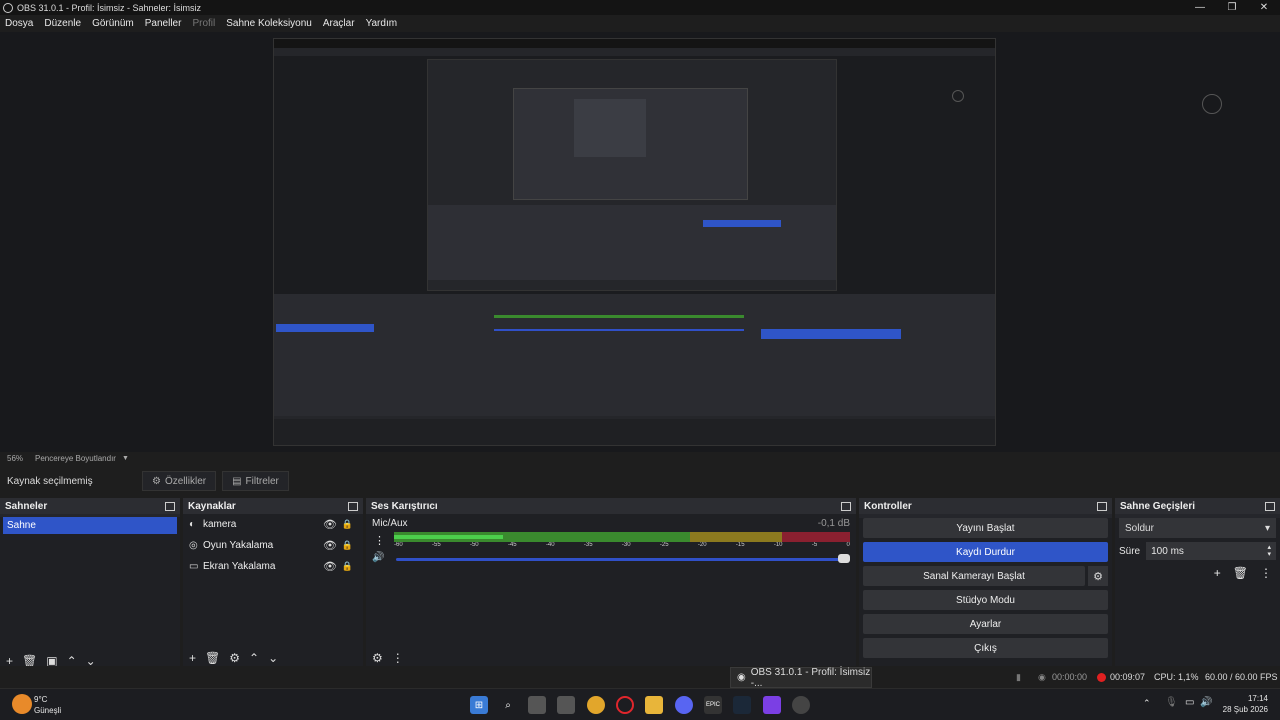  What do you see at coordinates (1211, 551) in the screenshot?
I see `duration-spinbox: 100 ms ▴ ▾` at bounding box center [1211, 551].